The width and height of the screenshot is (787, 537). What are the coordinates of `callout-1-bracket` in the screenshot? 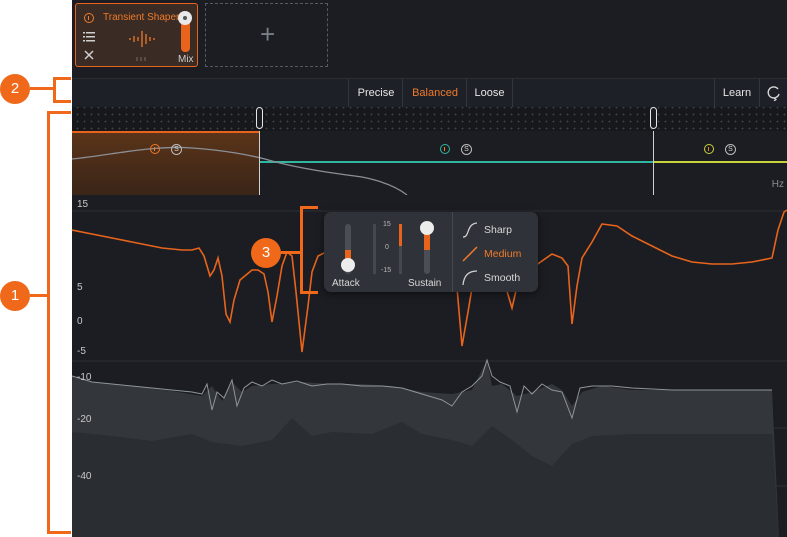 It's located at (48, 322).